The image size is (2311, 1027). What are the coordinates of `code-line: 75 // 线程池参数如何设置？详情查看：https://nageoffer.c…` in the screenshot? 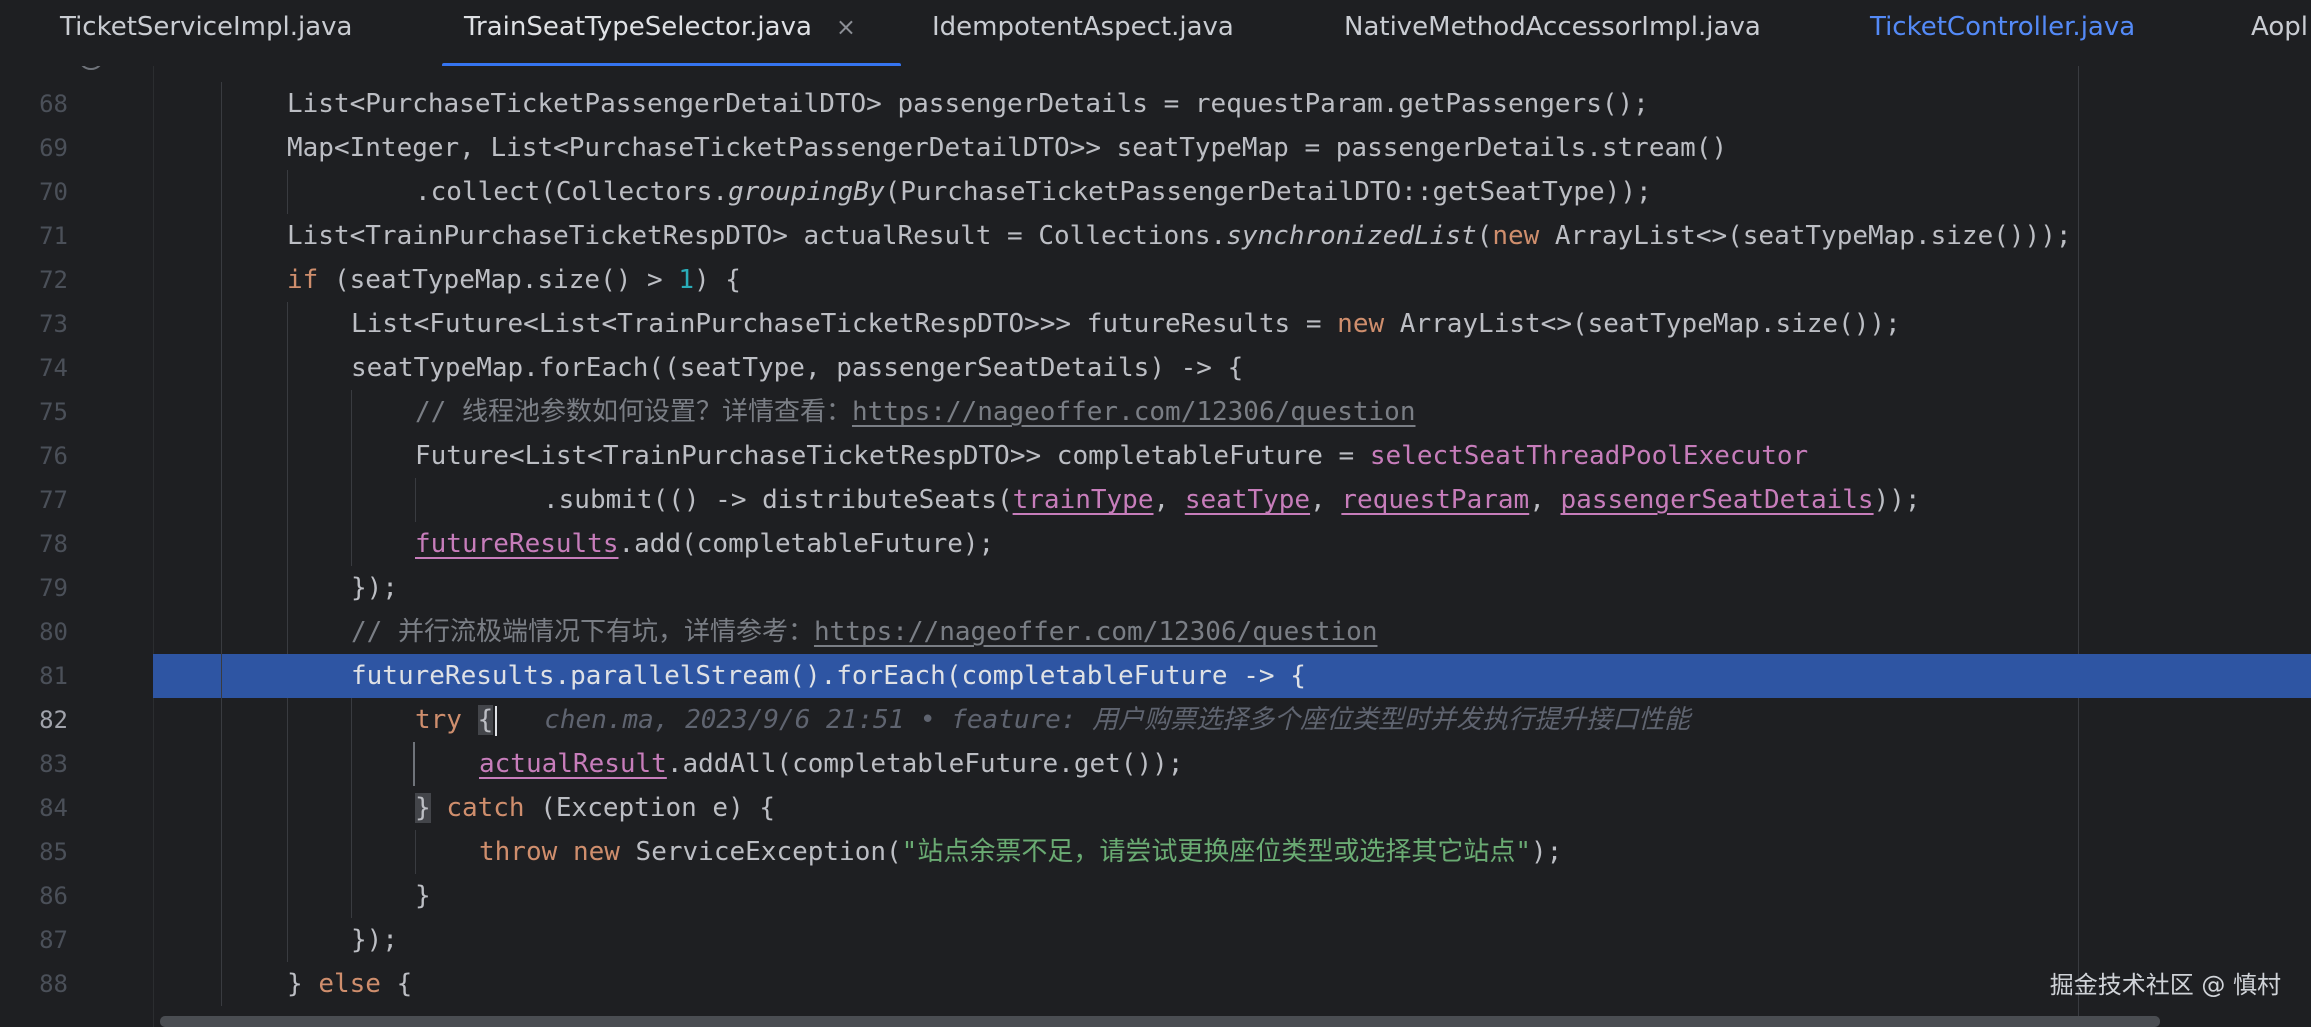 It's located at (1155, 412).